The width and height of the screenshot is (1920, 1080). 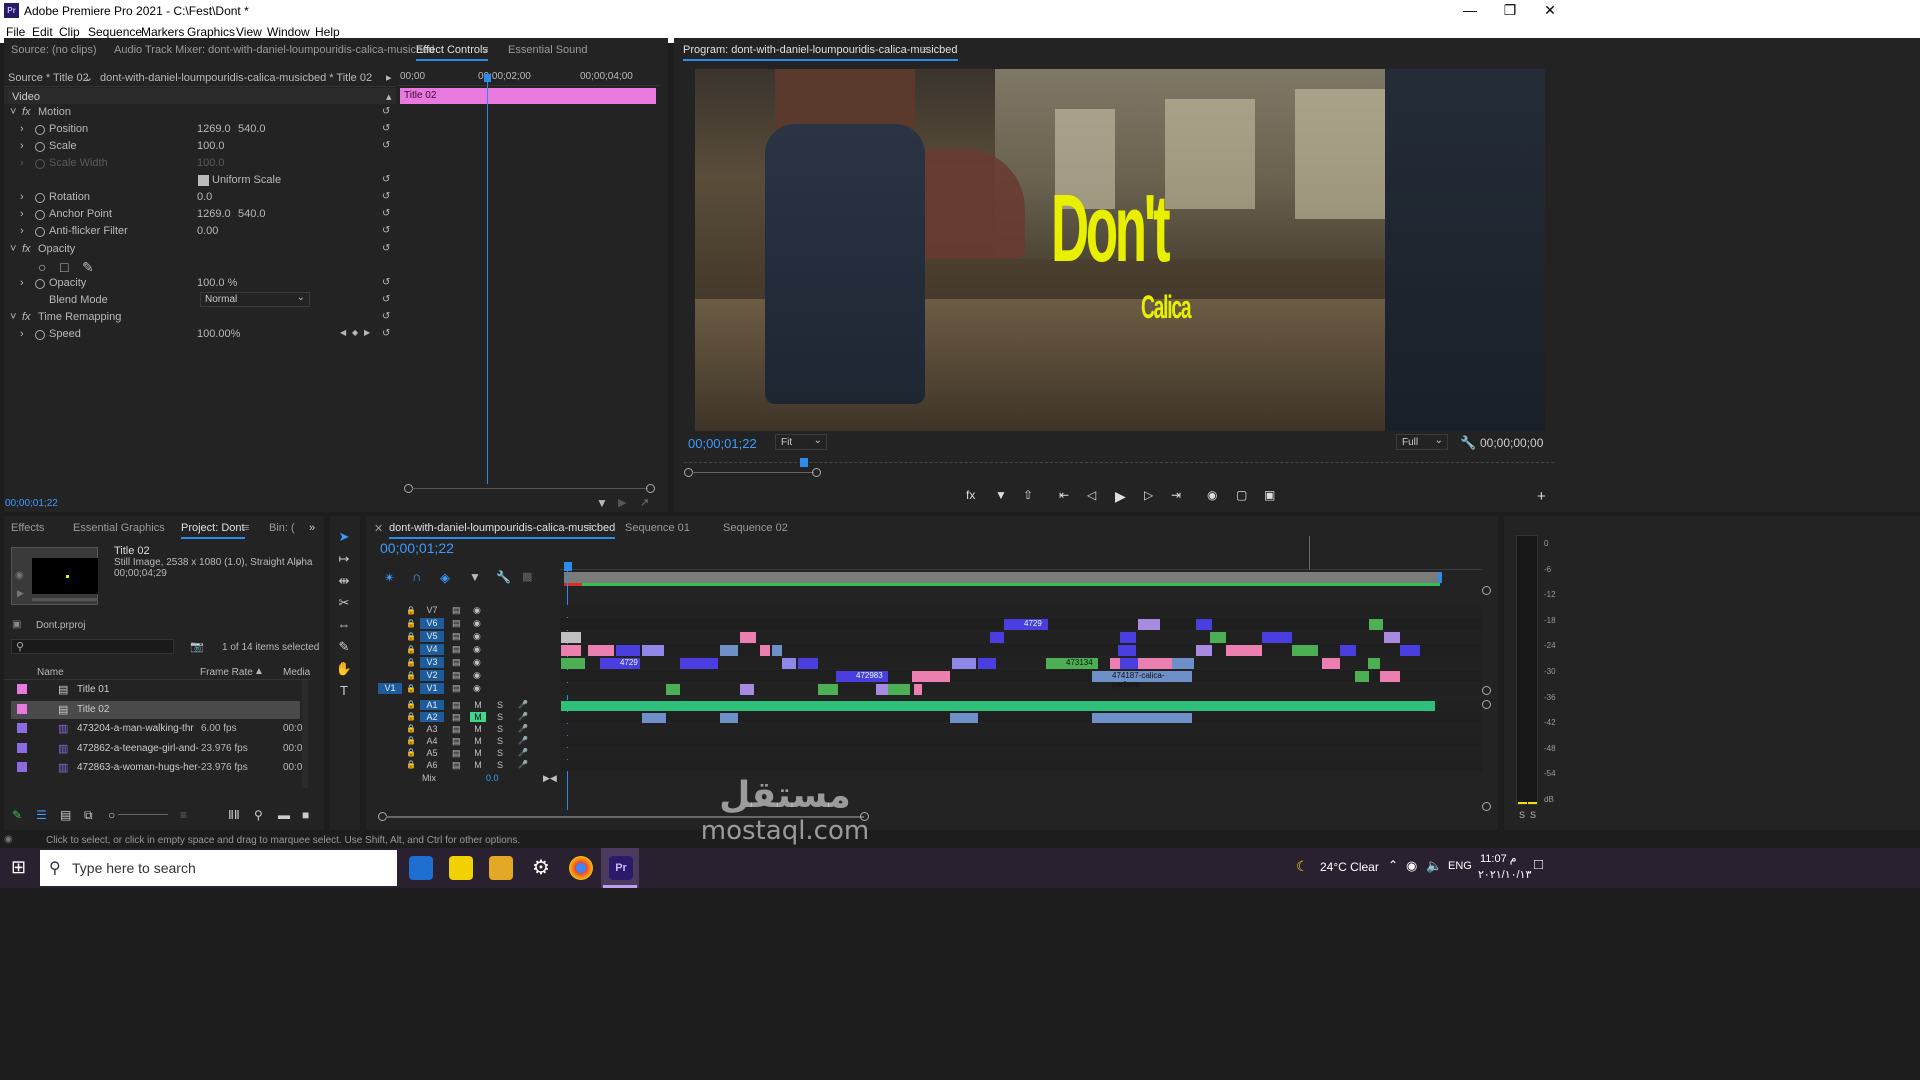 What do you see at coordinates (1486, 690) in the screenshot?
I see `timeline-vscroll-handle` at bounding box center [1486, 690].